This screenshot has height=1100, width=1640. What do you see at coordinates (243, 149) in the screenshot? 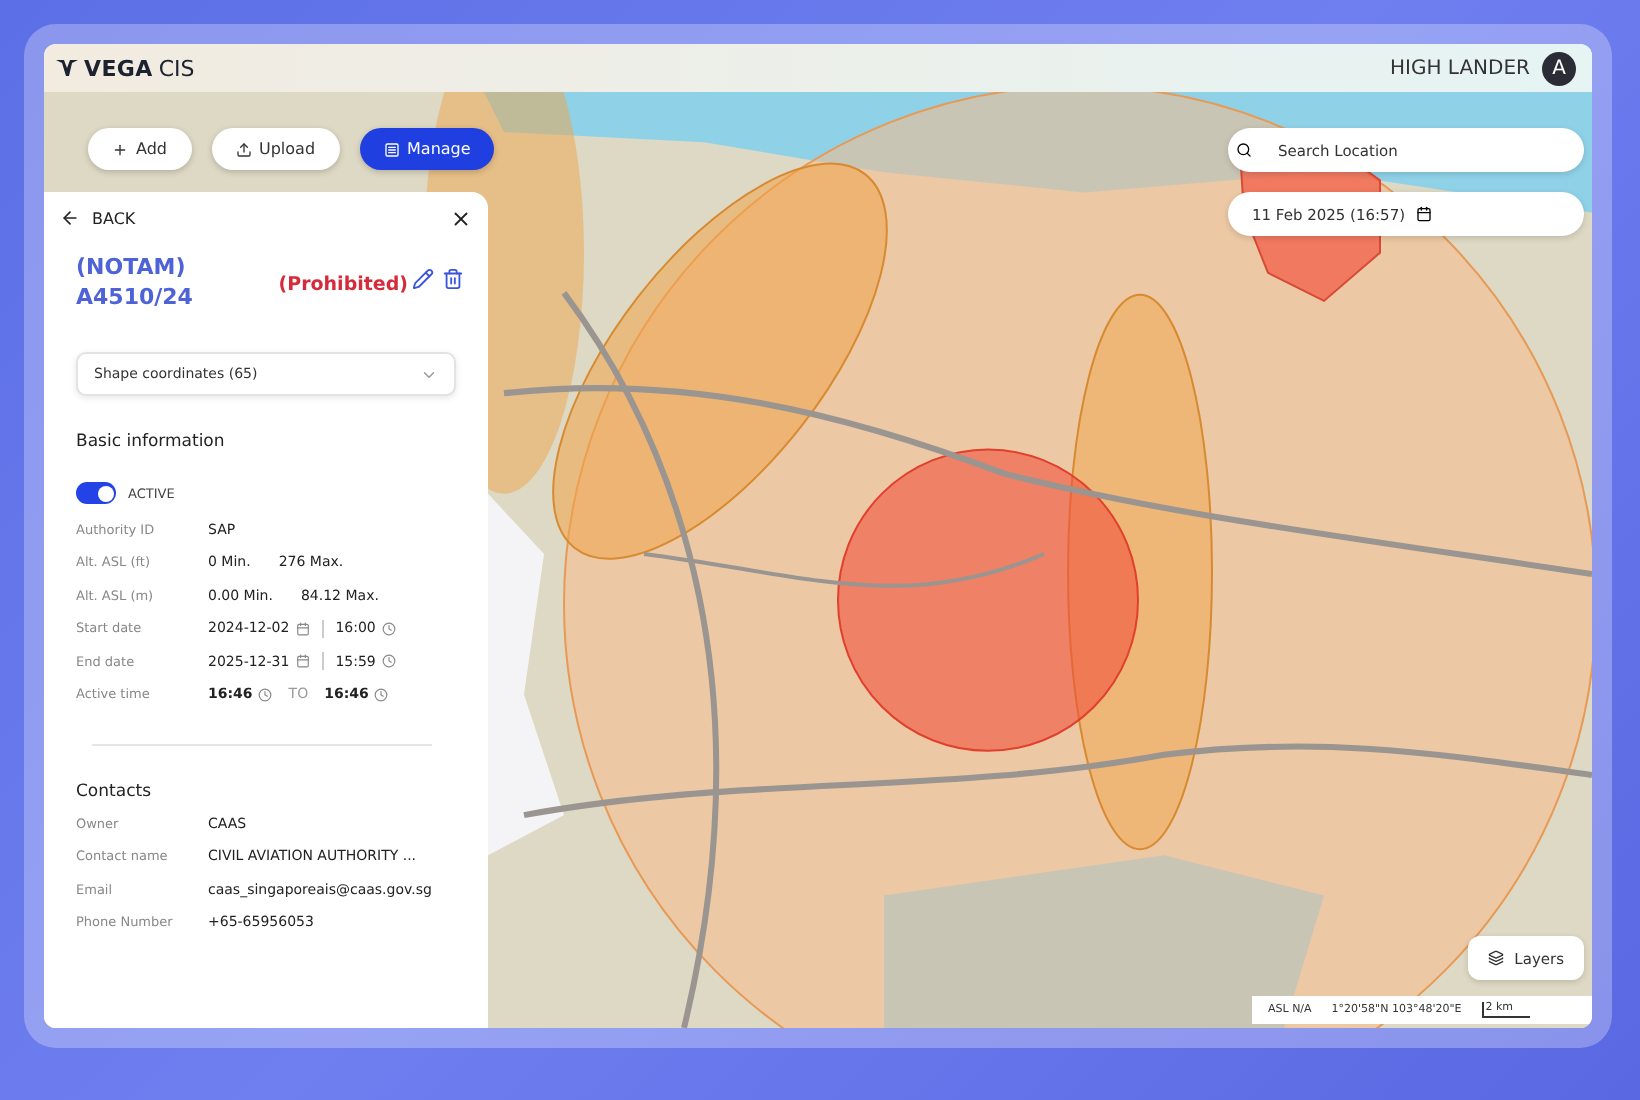
I see `upload-icon` at bounding box center [243, 149].